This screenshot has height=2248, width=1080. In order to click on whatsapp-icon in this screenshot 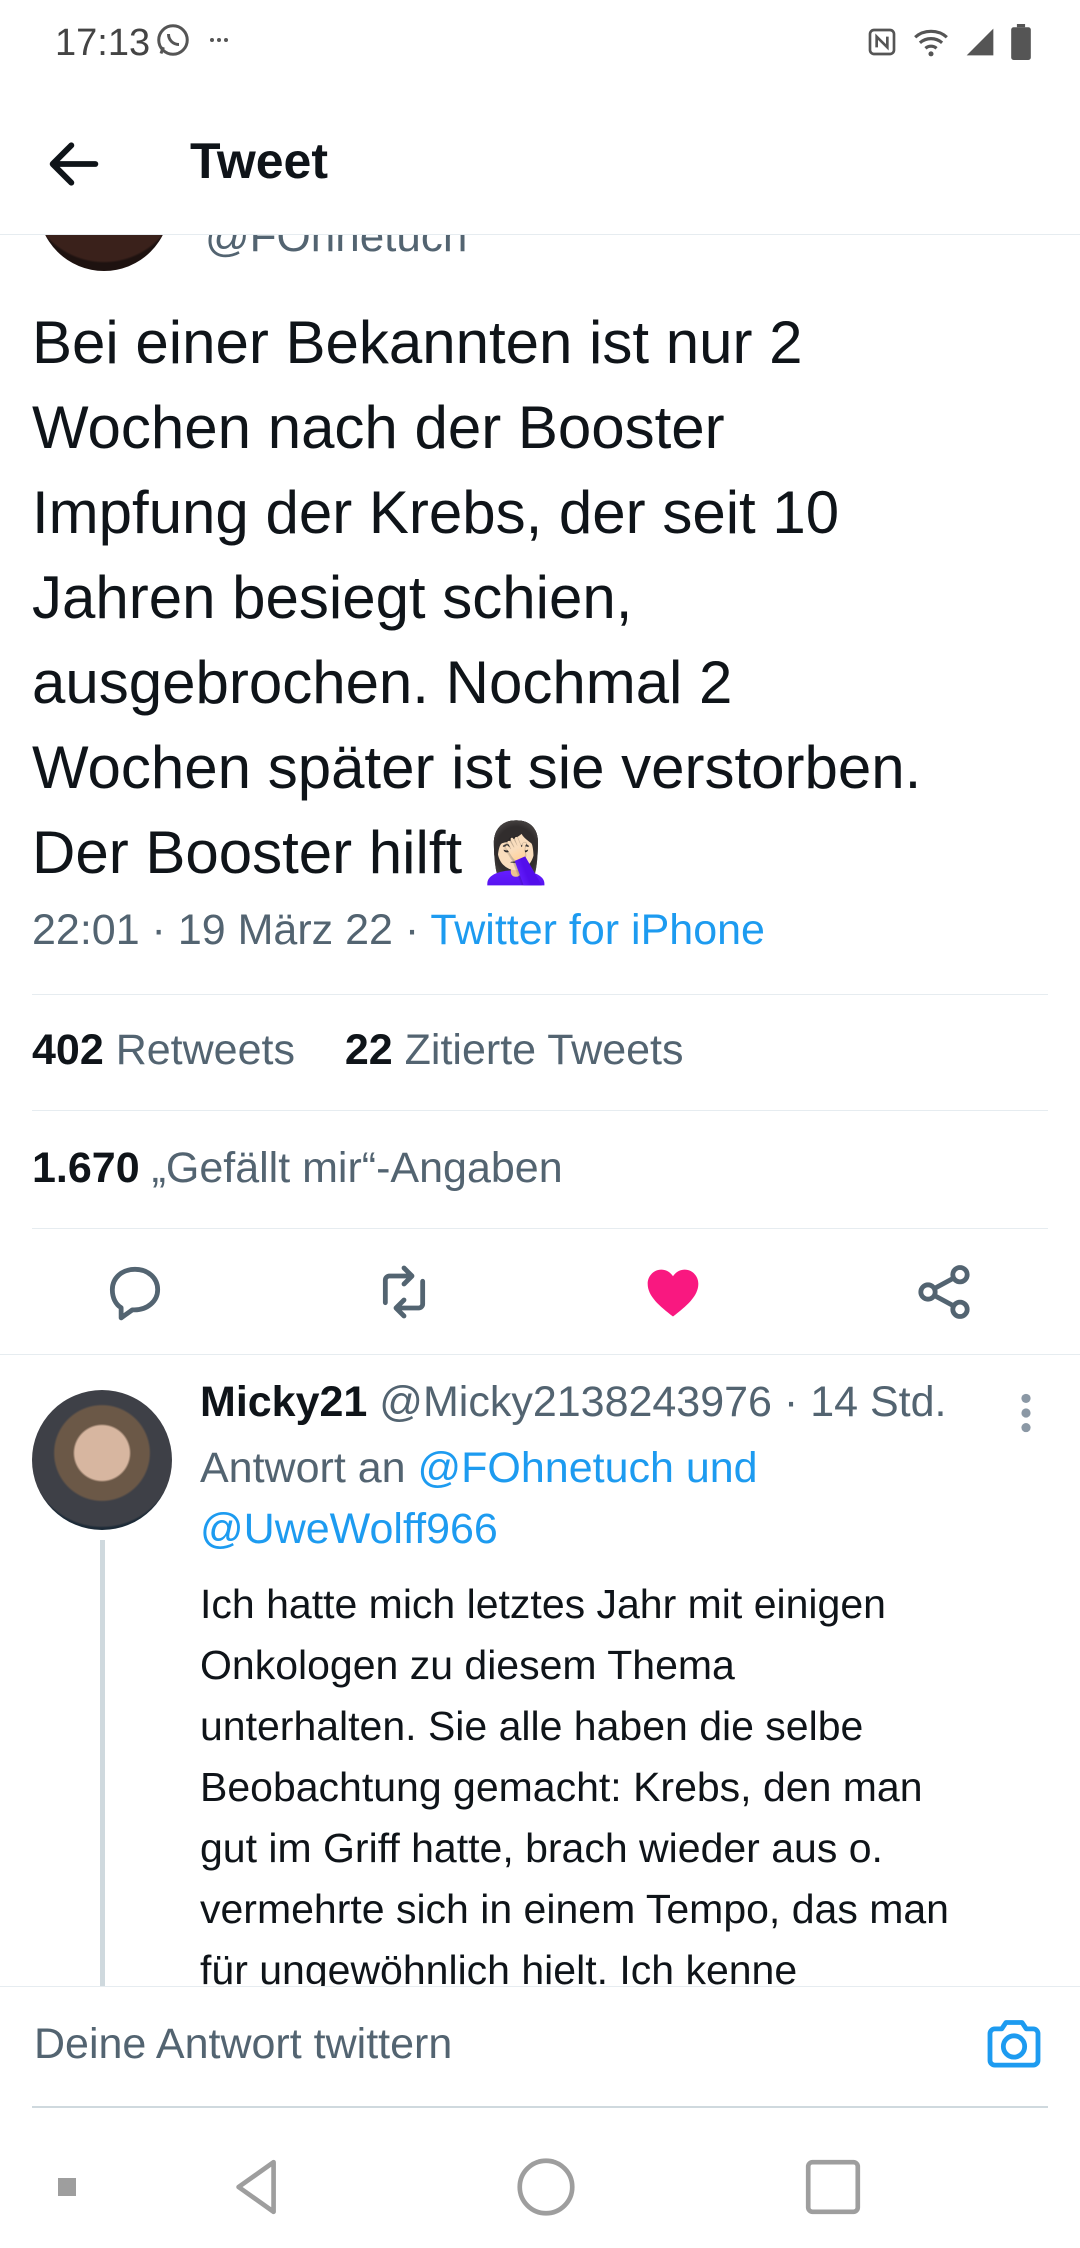, I will do `click(173, 40)`.